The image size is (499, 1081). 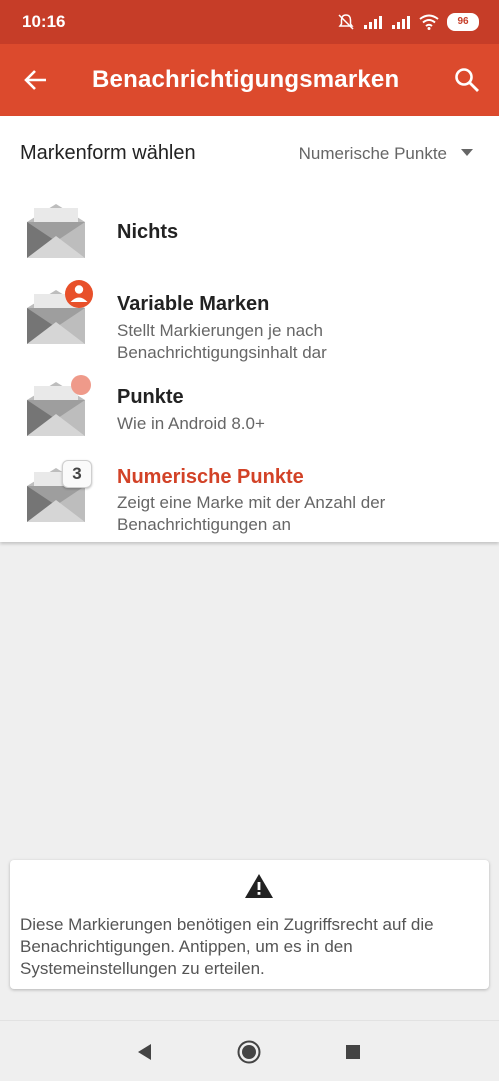 I want to click on navigation-bar, so click(x=249, y=1050).